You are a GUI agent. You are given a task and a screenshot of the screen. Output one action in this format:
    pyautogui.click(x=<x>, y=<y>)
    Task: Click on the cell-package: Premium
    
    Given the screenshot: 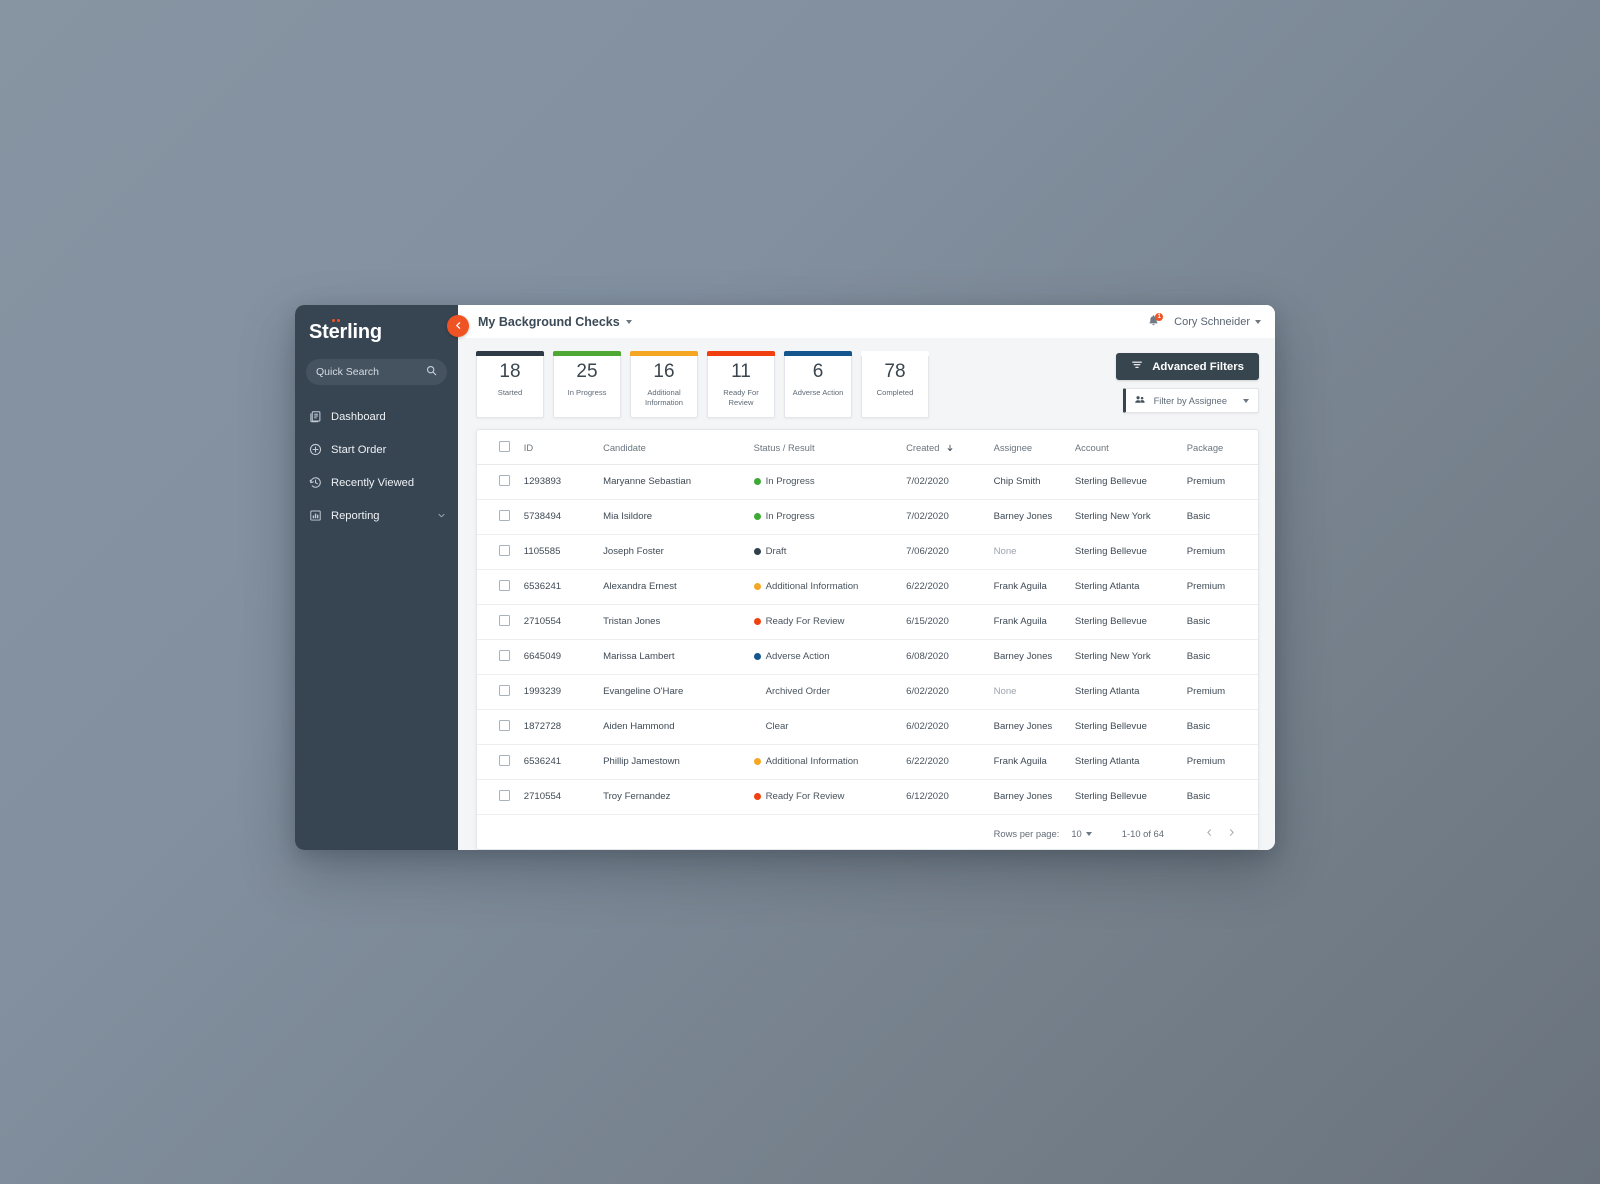 What is the action you would take?
    pyautogui.click(x=1222, y=552)
    